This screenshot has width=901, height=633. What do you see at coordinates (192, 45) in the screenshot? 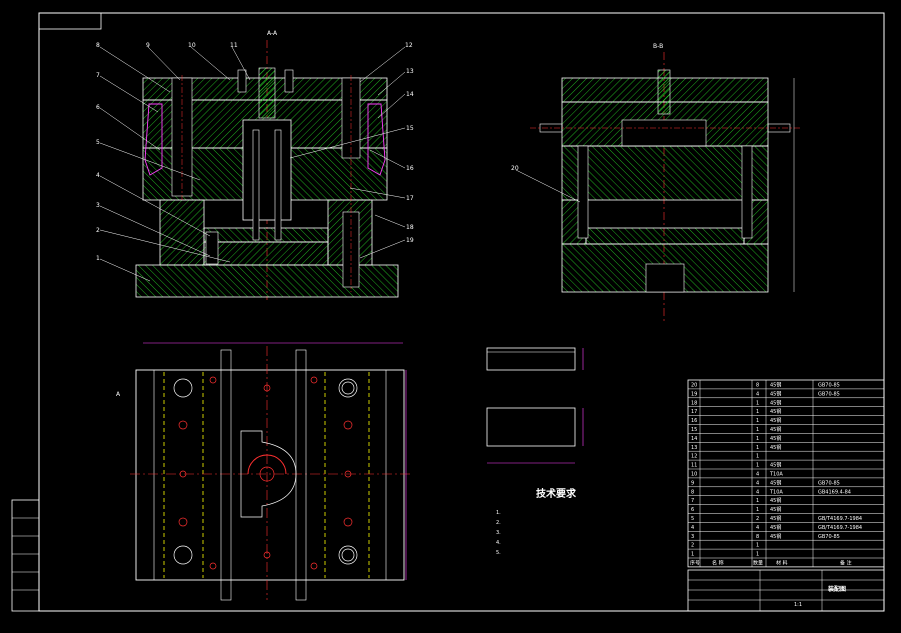
I see `part-number: 10` at bounding box center [192, 45].